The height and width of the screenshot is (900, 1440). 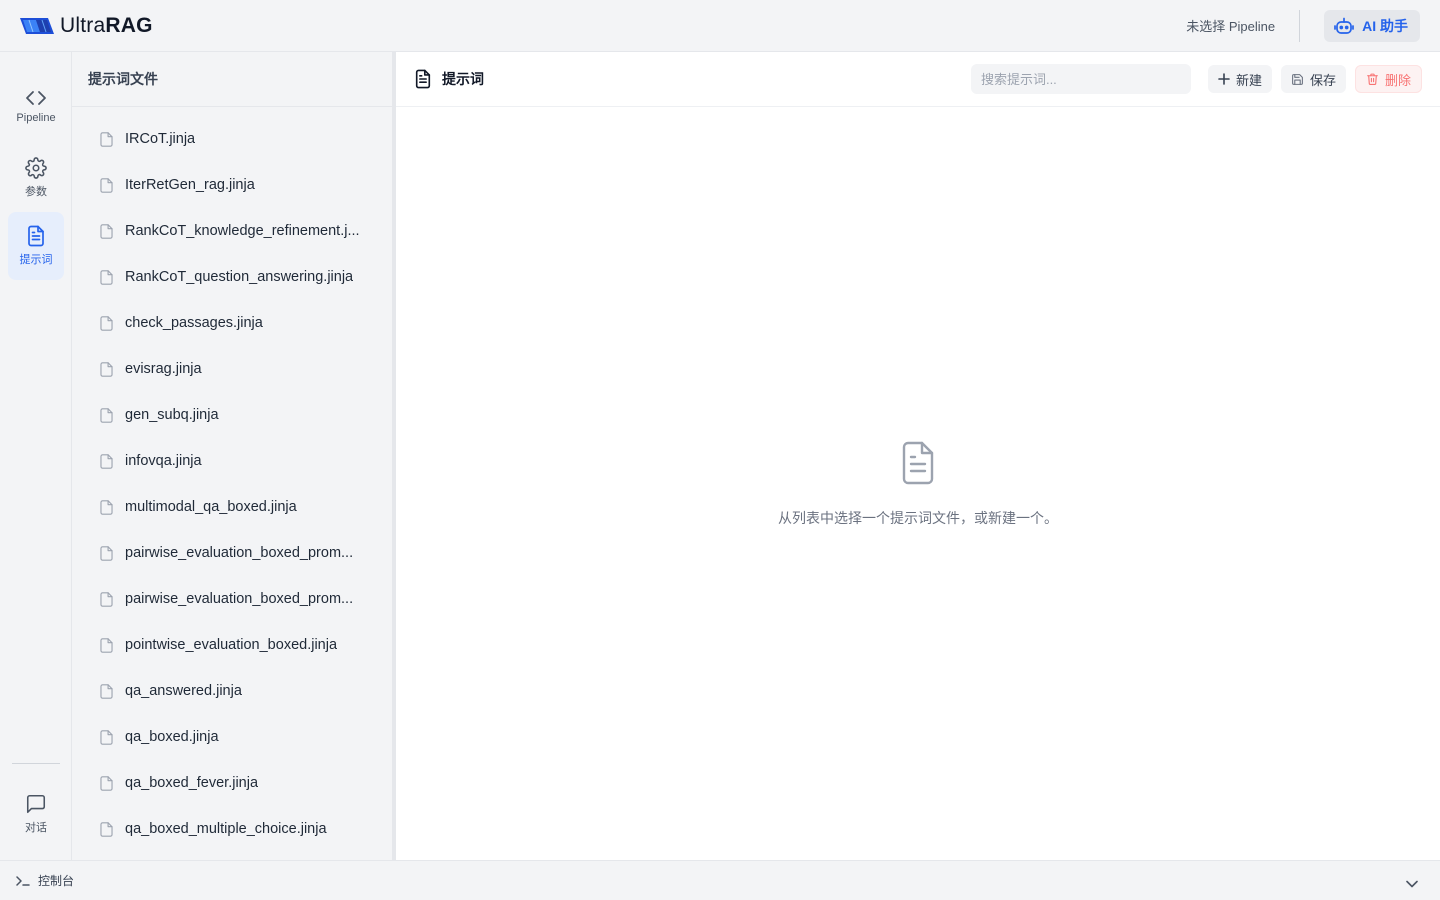 I want to click on file-list-item: qa_boxed_multiple_choice.jinja, so click(x=232, y=829).